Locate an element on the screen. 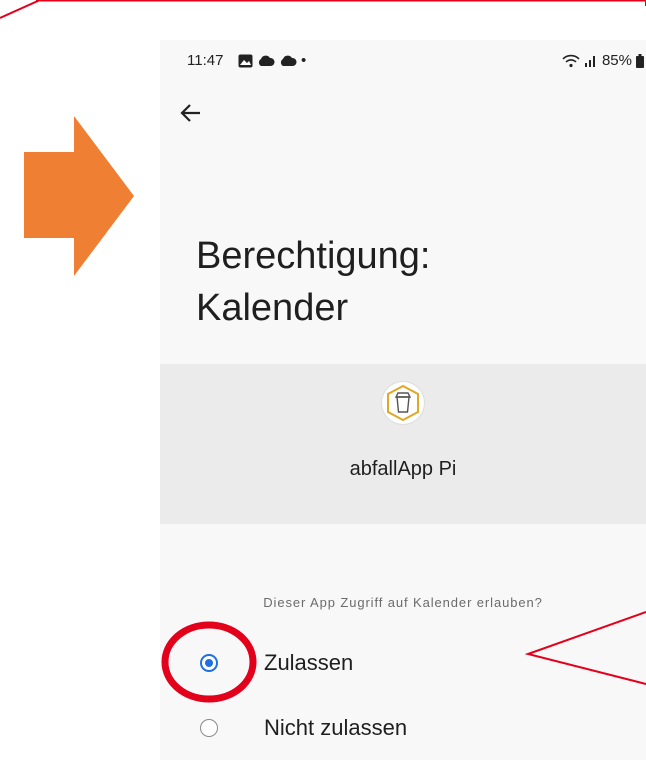 Image resolution: width=646 pixels, height=760 pixels. trash-bin-icon is located at coordinates (403, 403).